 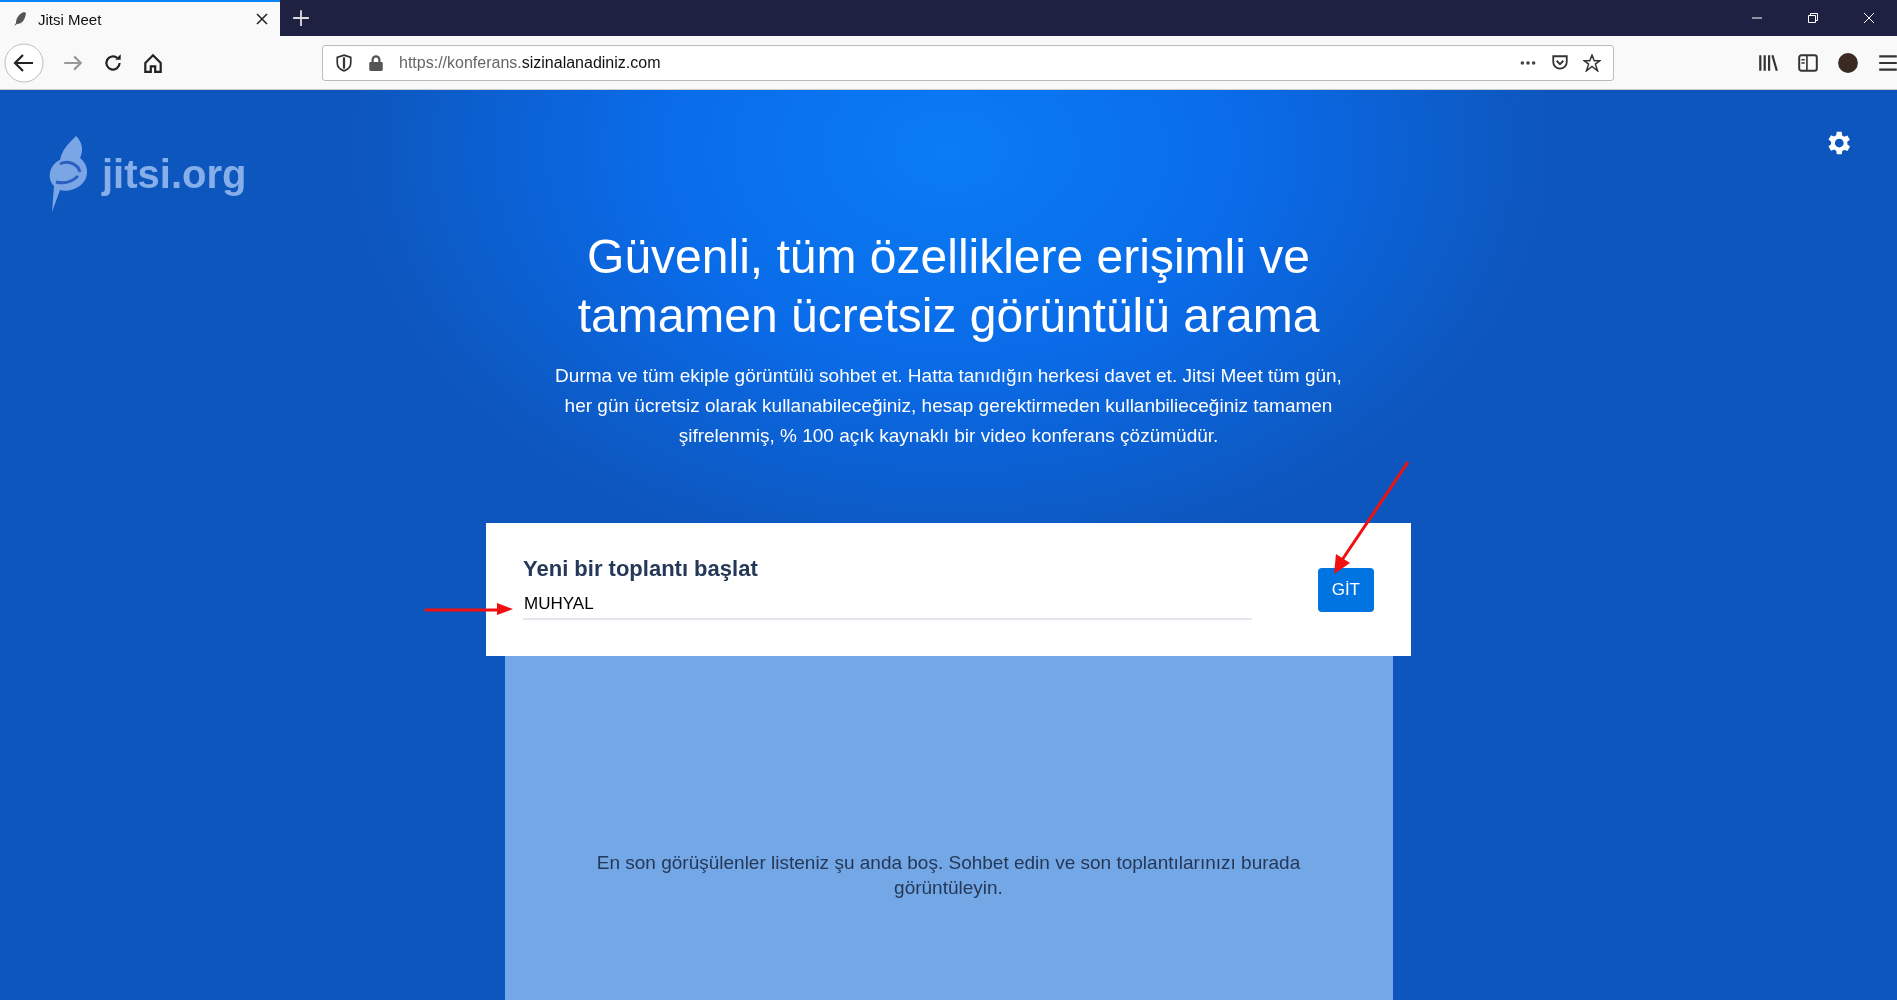 What do you see at coordinates (948, 406) in the screenshot?
I see `description-text: Durma ve tüm ekiple görüntülü sohbet et. Hatta tanıdığın herkesi davet et. Jitsi Meet tüm gün, her gün ücretsiz olarak kullanabileceğiniz, hesap gerektirmeden kullanbilieceğiniz tamamen şifrelenmiş, % 100 açık kaynaklı bir video konferans çözümüdür.` at bounding box center [948, 406].